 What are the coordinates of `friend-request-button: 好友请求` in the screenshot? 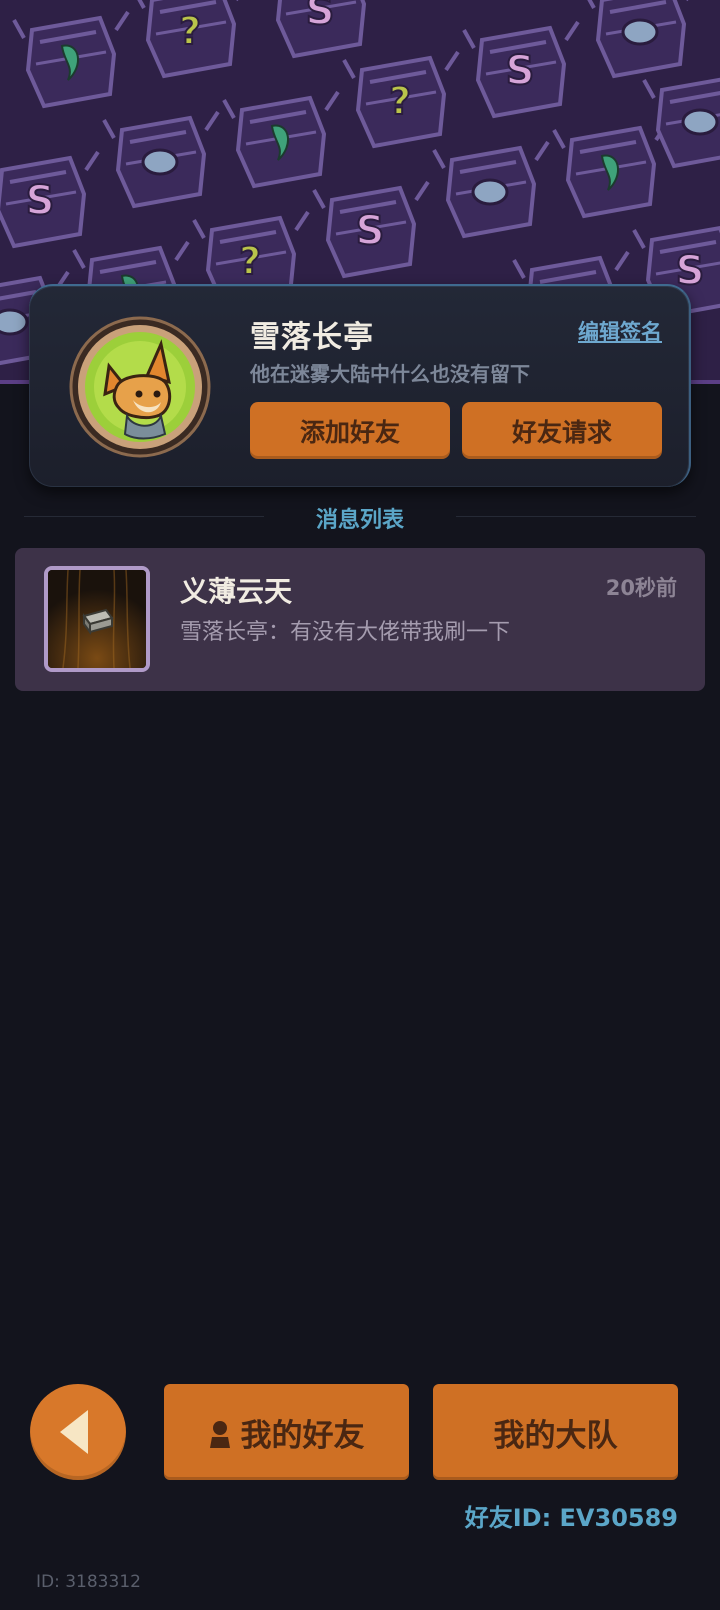 It's located at (562, 430).